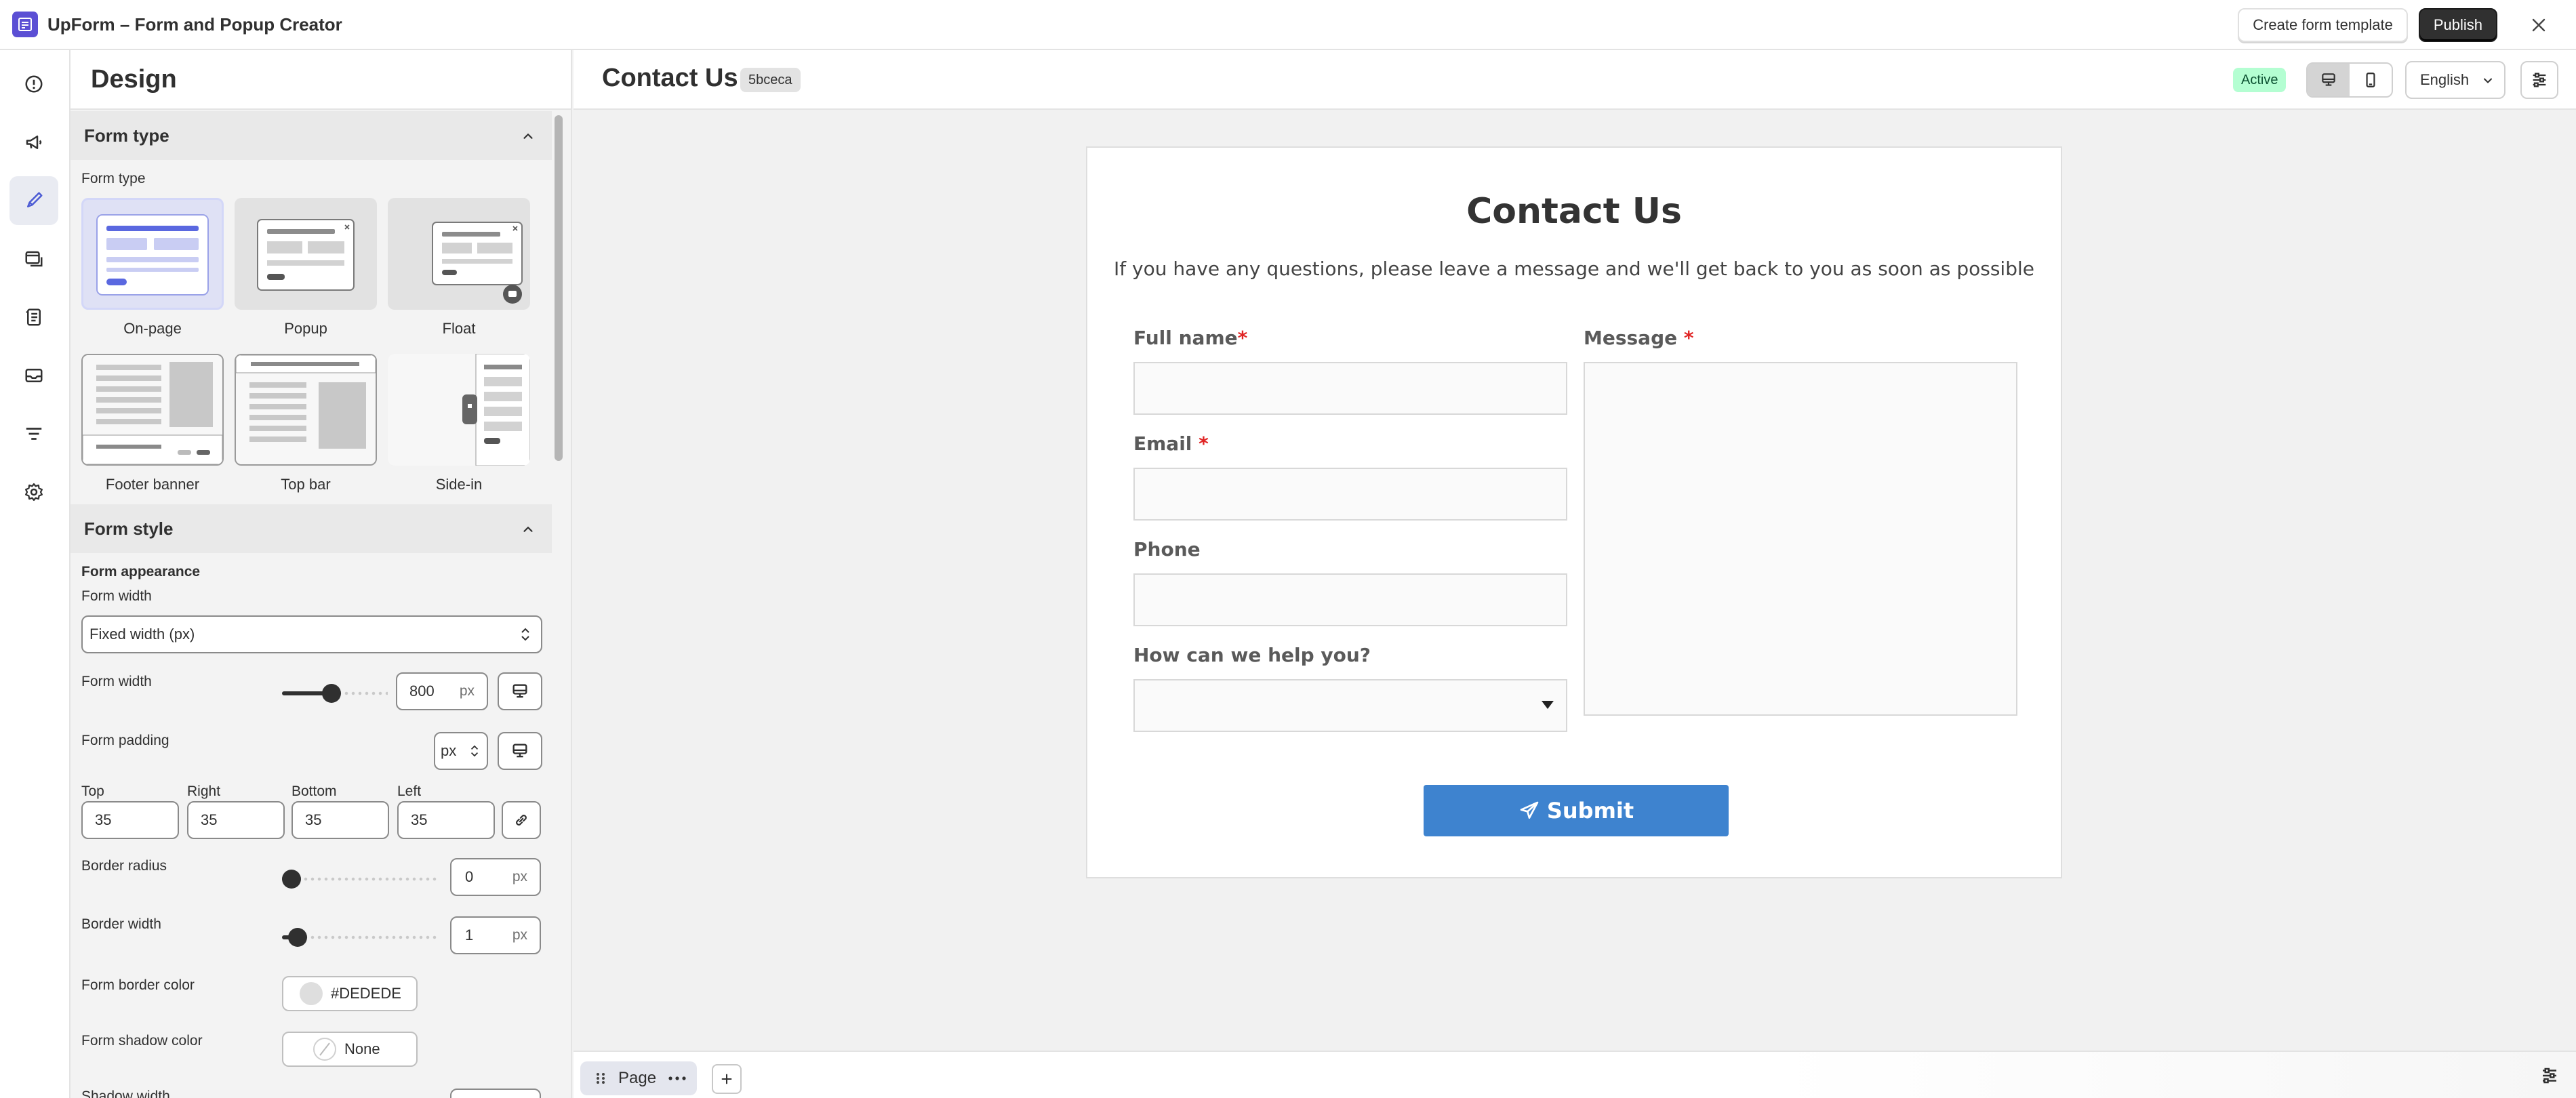 Image resolution: width=2576 pixels, height=1098 pixels. I want to click on device-toggle-group, so click(2349, 80).